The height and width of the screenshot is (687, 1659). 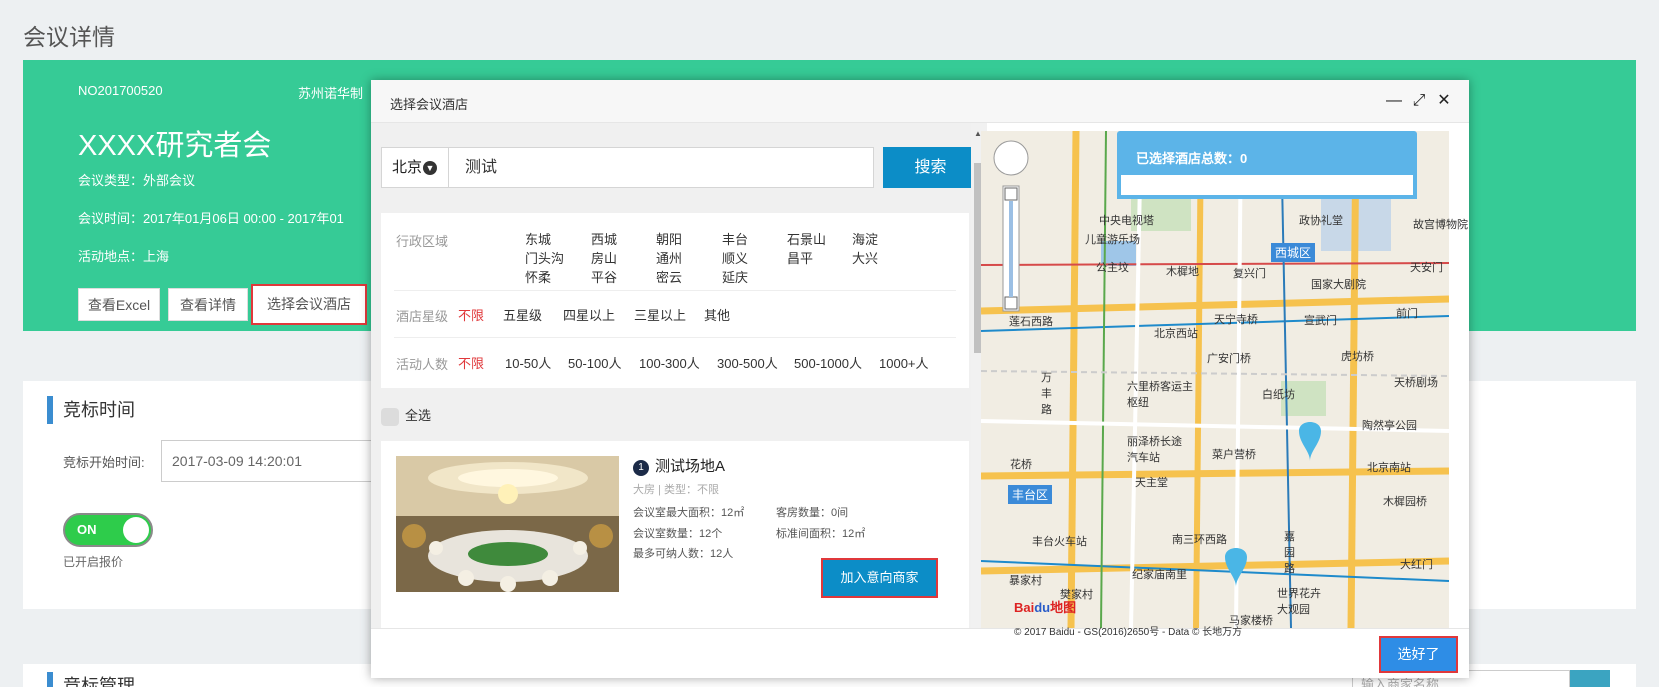 What do you see at coordinates (604, 257) in the screenshot?
I see `district-option: 房山` at bounding box center [604, 257].